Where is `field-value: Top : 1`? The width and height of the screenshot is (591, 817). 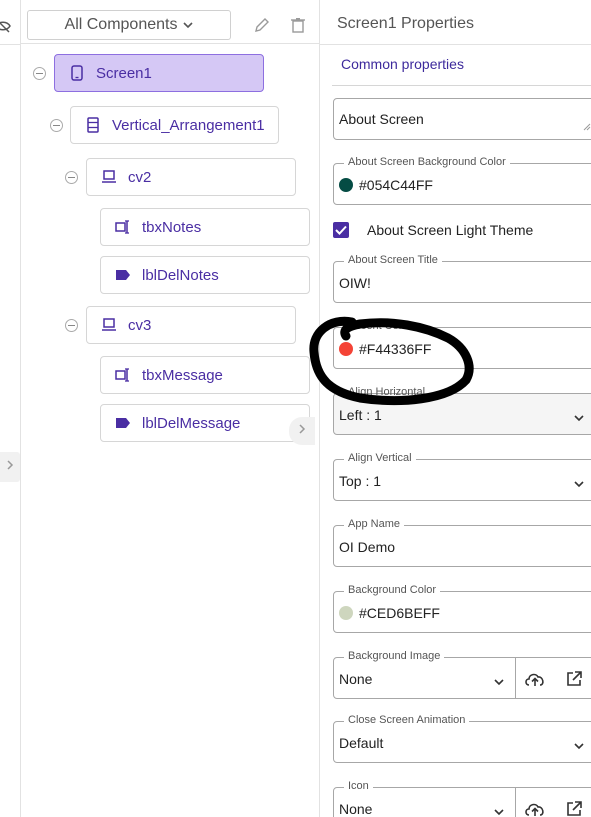
field-value: Top : 1 is located at coordinates (360, 481).